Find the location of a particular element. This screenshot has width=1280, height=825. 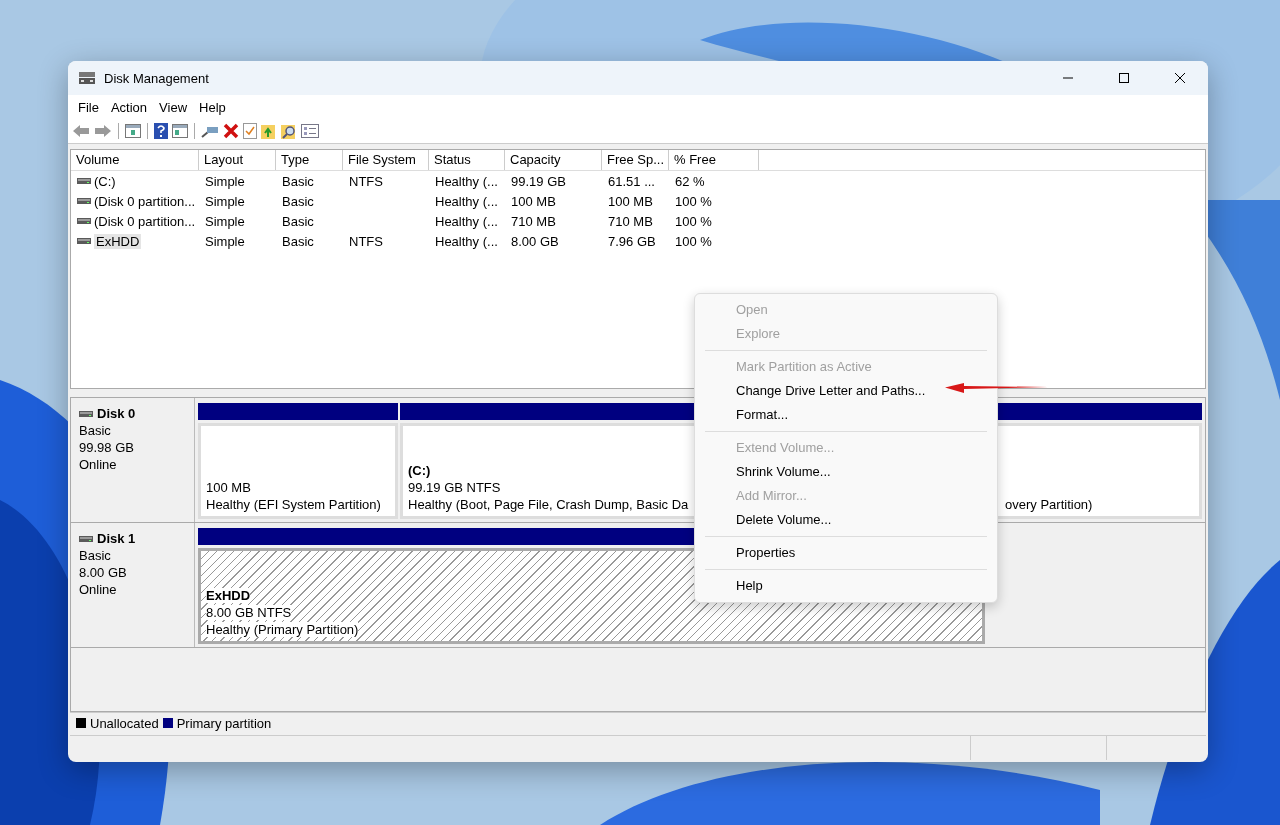

partition-name: ExHDD is located at coordinates (228, 595).